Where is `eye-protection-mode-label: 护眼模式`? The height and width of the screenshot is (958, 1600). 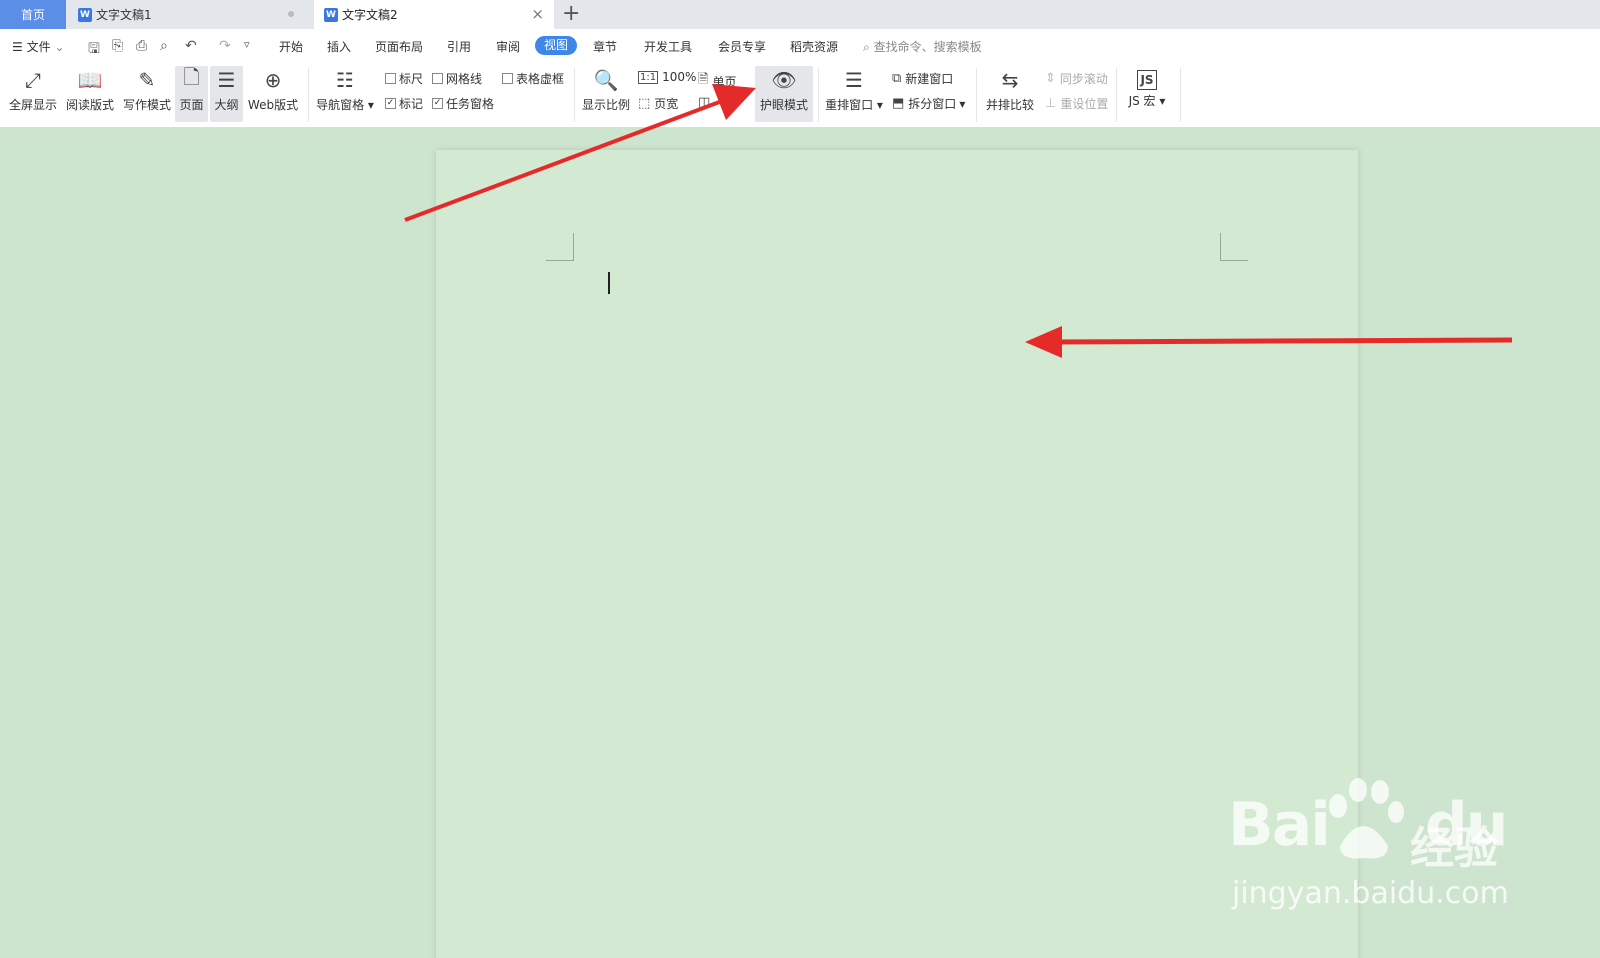 eye-protection-mode-label: 护眼模式 is located at coordinates (783, 105).